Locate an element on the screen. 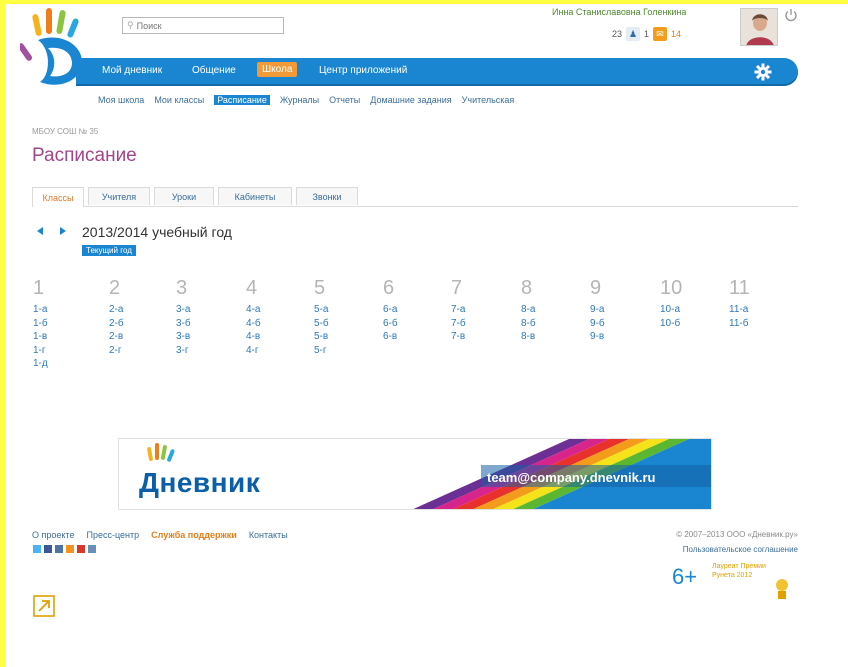 This screenshot has width=848, height=667. class-link: 2-г is located at coordinates (139, 351).